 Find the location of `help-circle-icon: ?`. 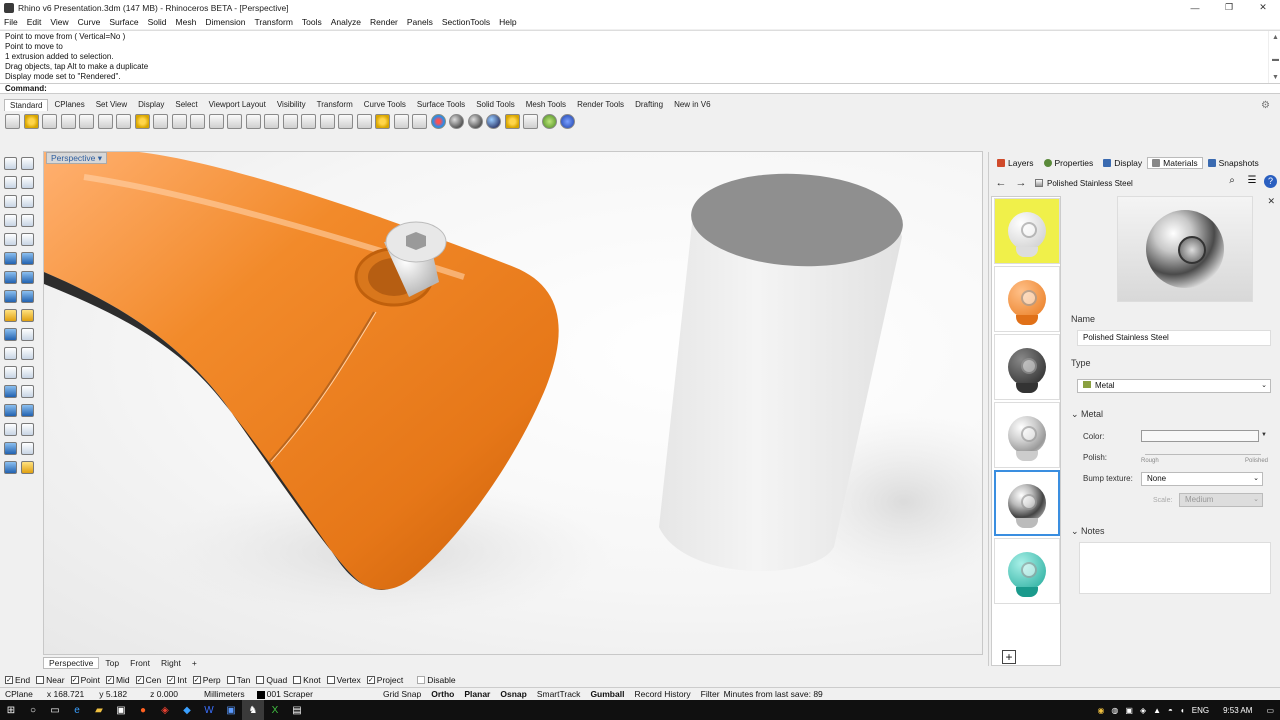

help-circle-icon: ? is located at coordinates (1270, 181).